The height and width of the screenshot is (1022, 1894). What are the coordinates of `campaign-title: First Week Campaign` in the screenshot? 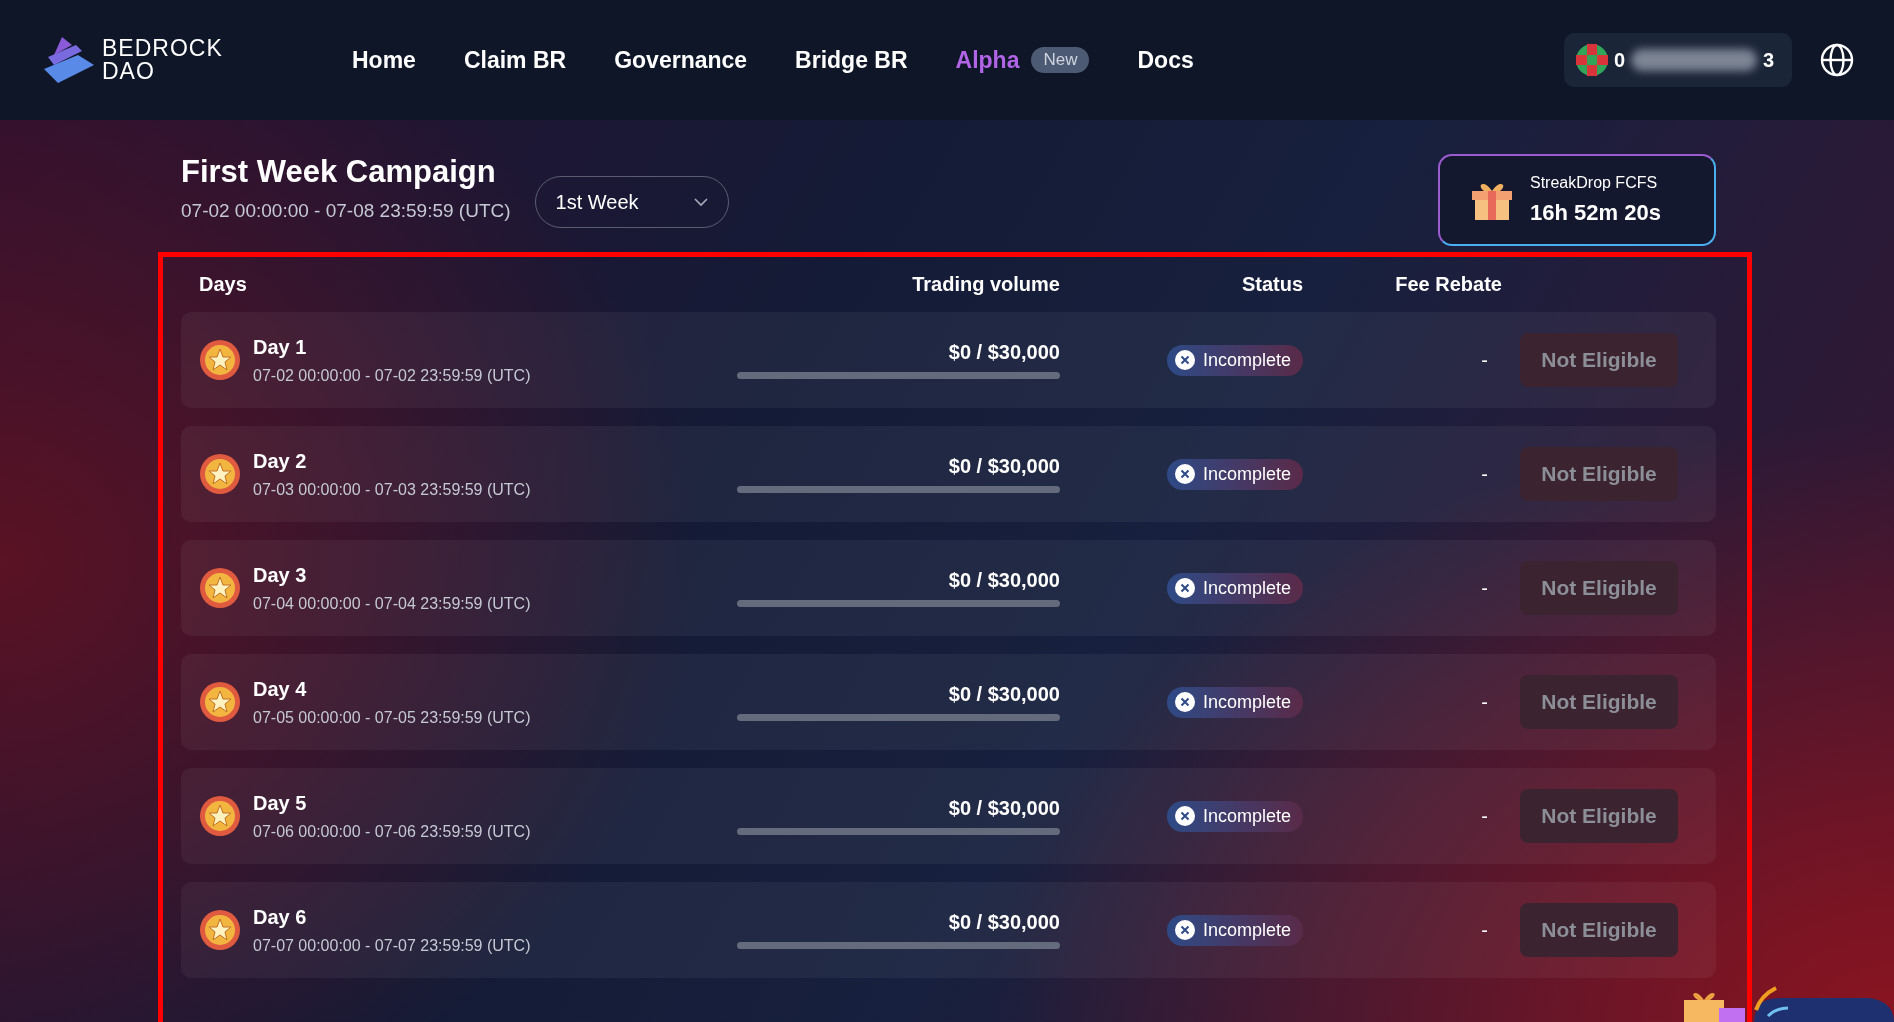 It's located at (339, 172).